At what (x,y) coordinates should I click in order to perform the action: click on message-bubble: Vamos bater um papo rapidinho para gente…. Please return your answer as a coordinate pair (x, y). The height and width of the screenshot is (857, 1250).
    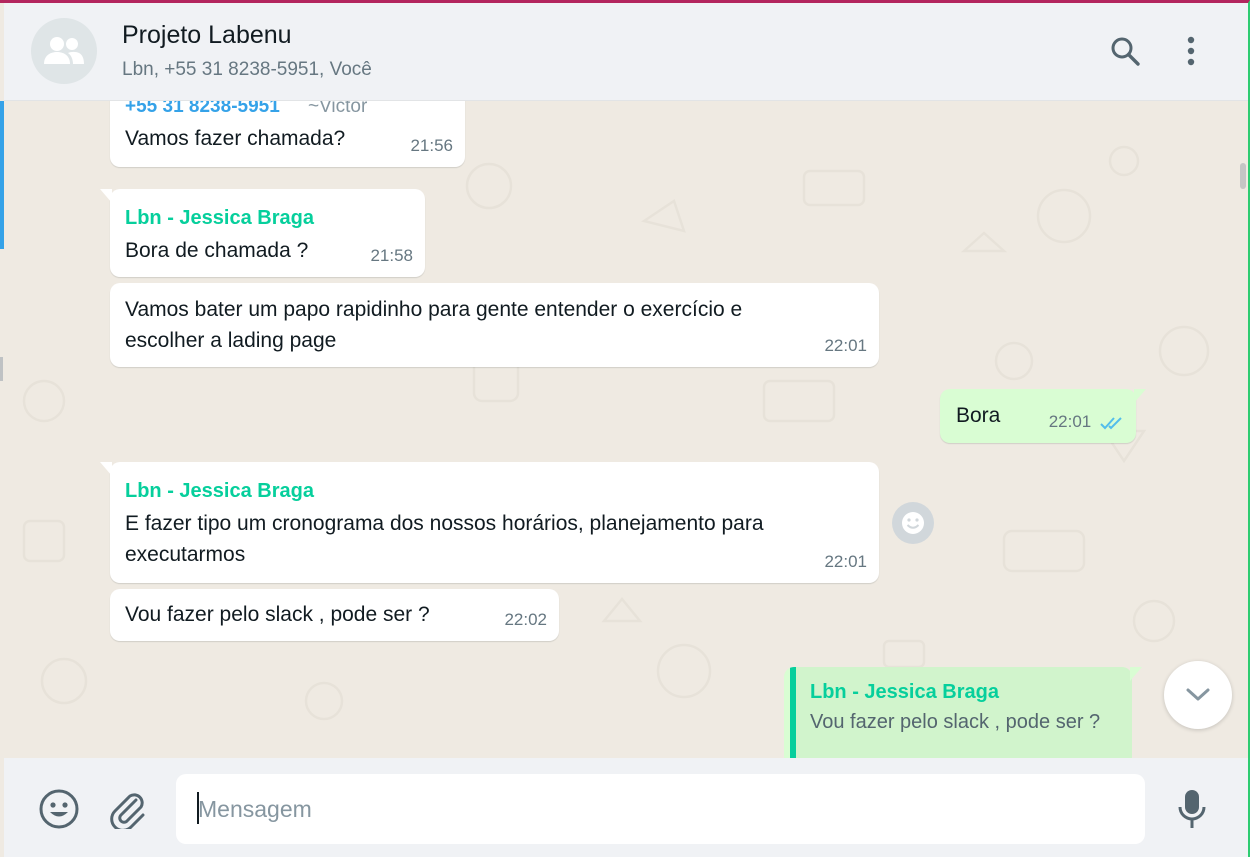
    Looking at the image, I should click on (494, 325).